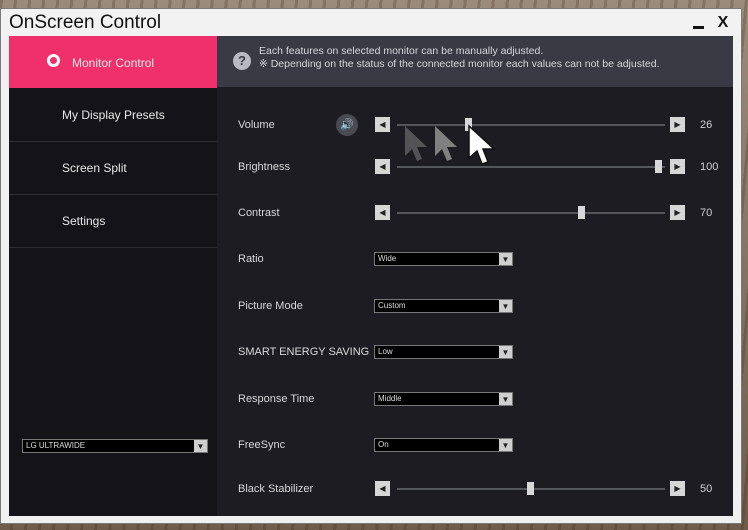 The height and width of the screenshot is (530, 748). I want to click on sidebar-item-label: Settings, so click(84, 221).